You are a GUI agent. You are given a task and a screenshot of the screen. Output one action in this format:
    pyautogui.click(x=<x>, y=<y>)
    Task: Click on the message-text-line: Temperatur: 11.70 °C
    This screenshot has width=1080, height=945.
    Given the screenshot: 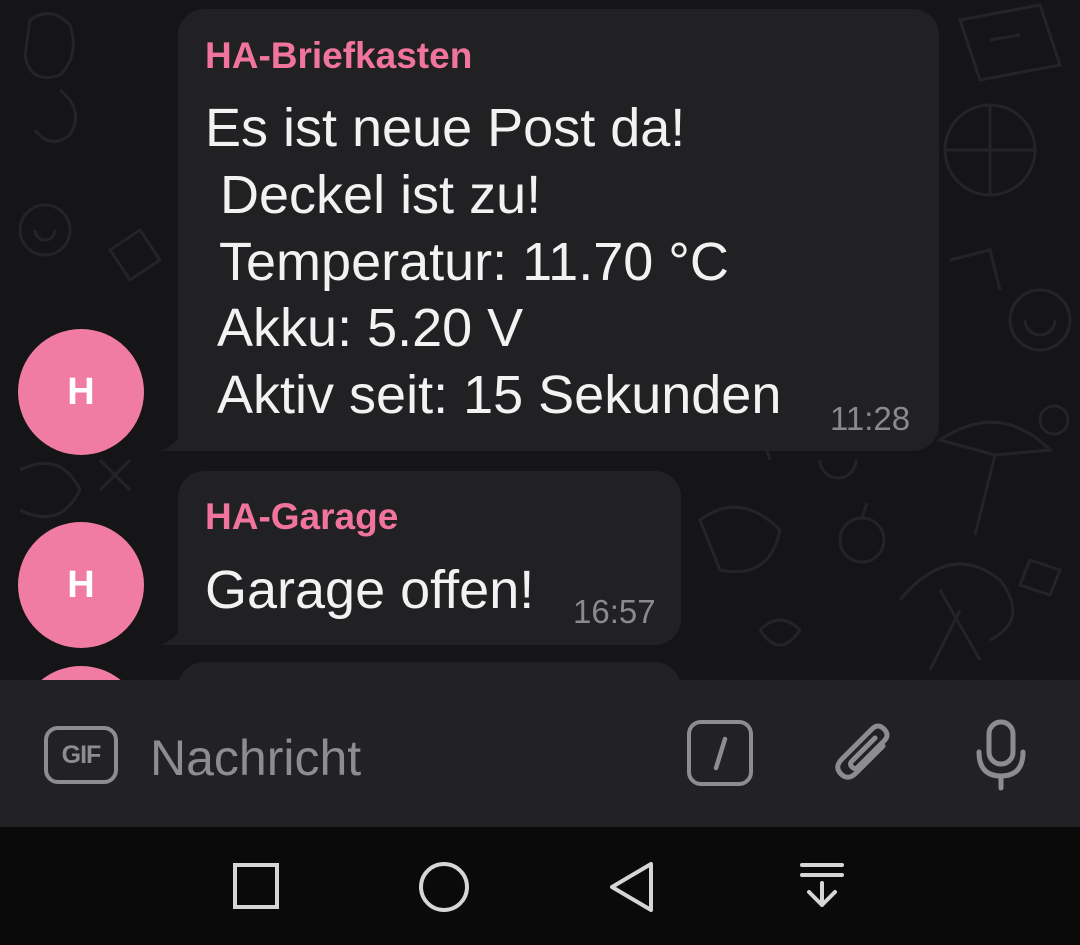 What is the action you would take?
    pyautogui.click(x=467, y=262)
    